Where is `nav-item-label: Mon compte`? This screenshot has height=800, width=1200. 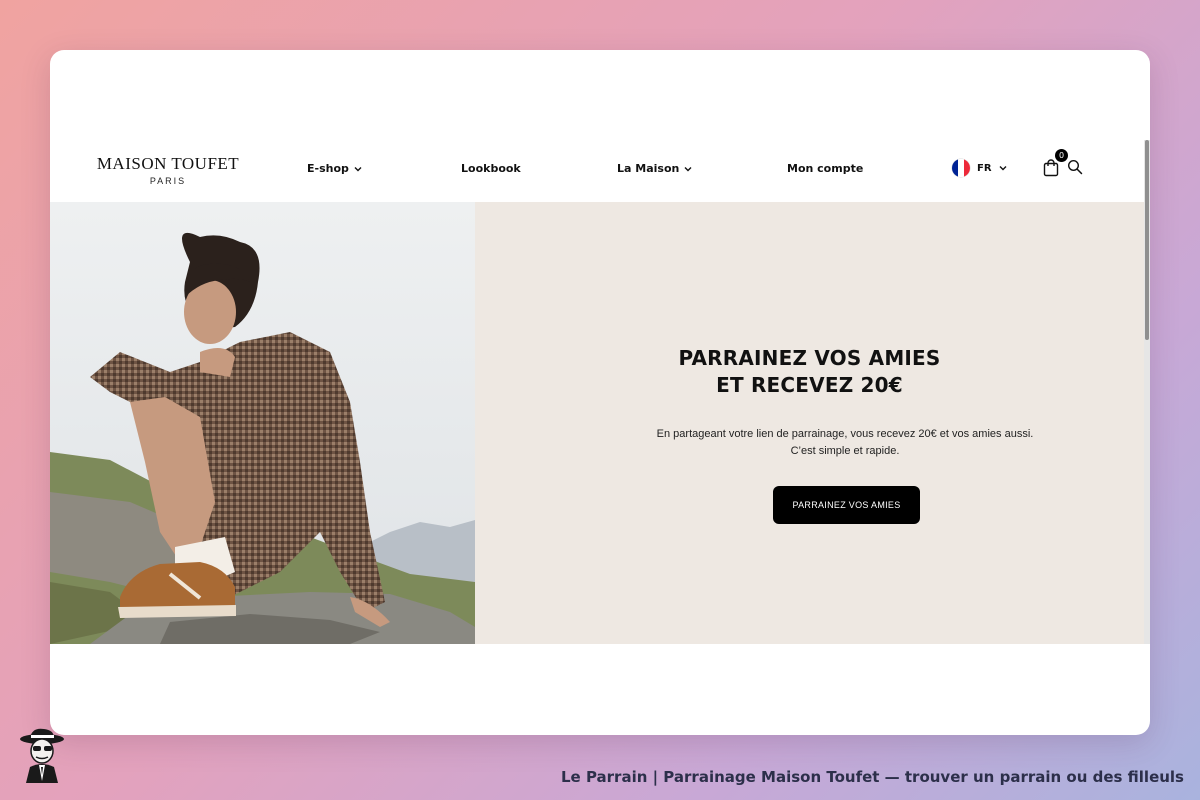 nav-item-label: Mon compte is located at coordinates (825, 168).